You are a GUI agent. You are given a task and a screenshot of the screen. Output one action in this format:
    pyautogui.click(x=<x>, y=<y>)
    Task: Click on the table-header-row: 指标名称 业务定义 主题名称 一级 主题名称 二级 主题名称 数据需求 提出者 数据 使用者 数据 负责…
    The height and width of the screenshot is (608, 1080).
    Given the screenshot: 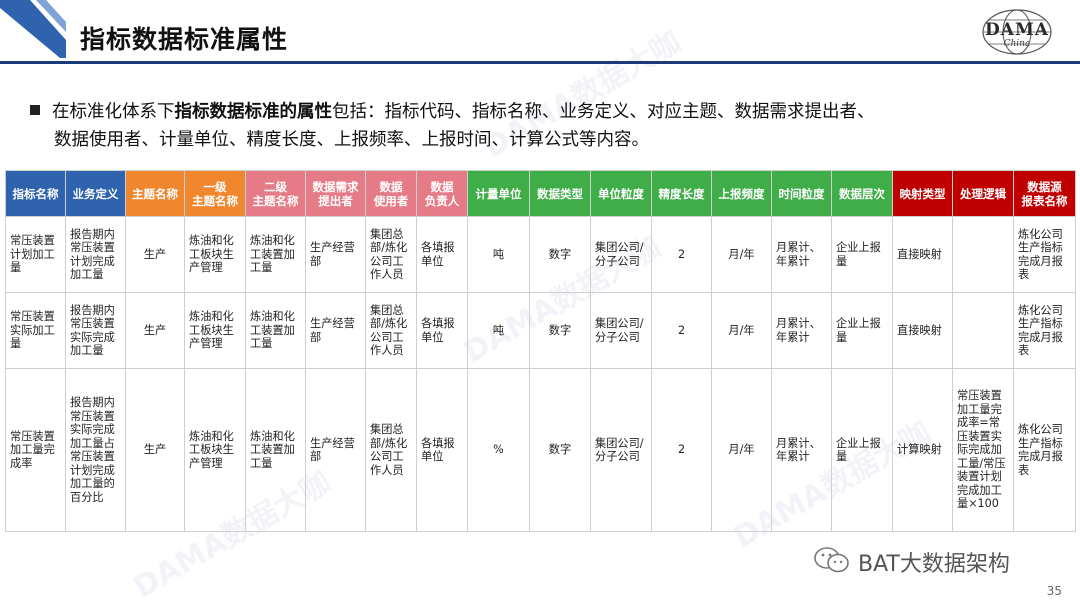 What is the action you would take?
    pyautogui.click(x=540, y=193)
    